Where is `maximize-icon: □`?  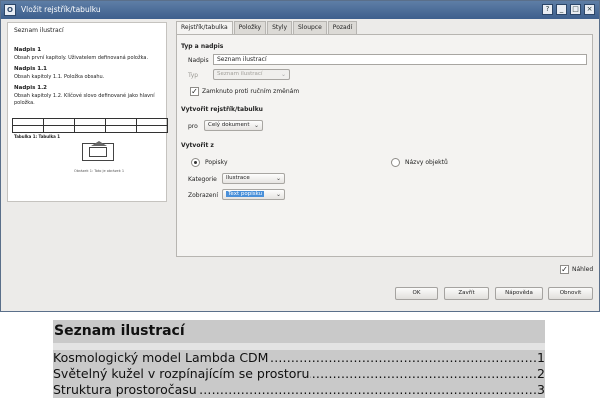 maximize-icon: □ is located at coordinates (575, 9).